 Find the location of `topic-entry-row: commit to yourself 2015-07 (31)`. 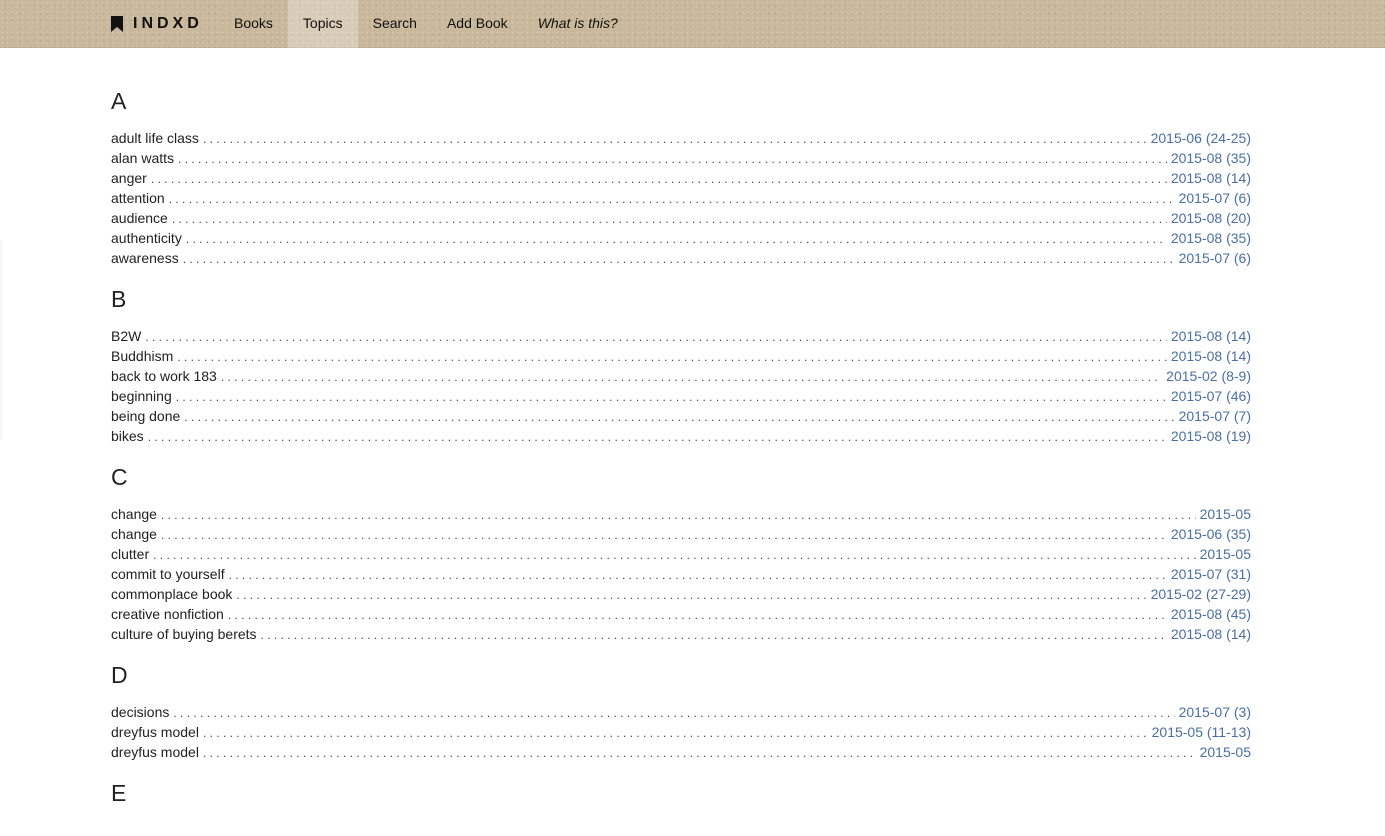

topic-entry-row: commit to yourself 2015-07 (31) is located at coordinates (681, 574).